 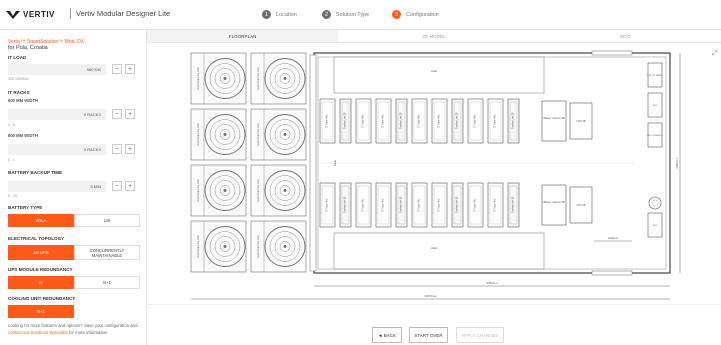 What do you see at coordinates (28, 48) in the screenshot?
I see `project-location: for Pula, Croatia` at bounding box center [28, 48].